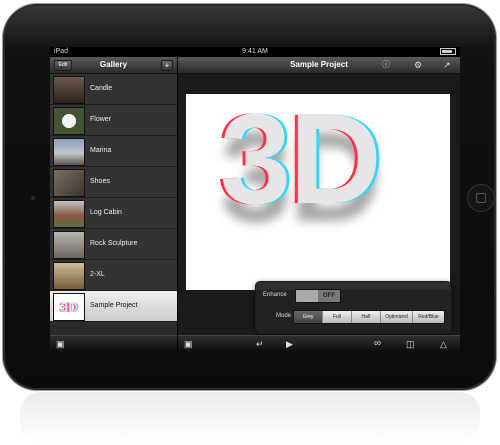  I want to click on enhance-toggle: OFF, so click(318, 296).